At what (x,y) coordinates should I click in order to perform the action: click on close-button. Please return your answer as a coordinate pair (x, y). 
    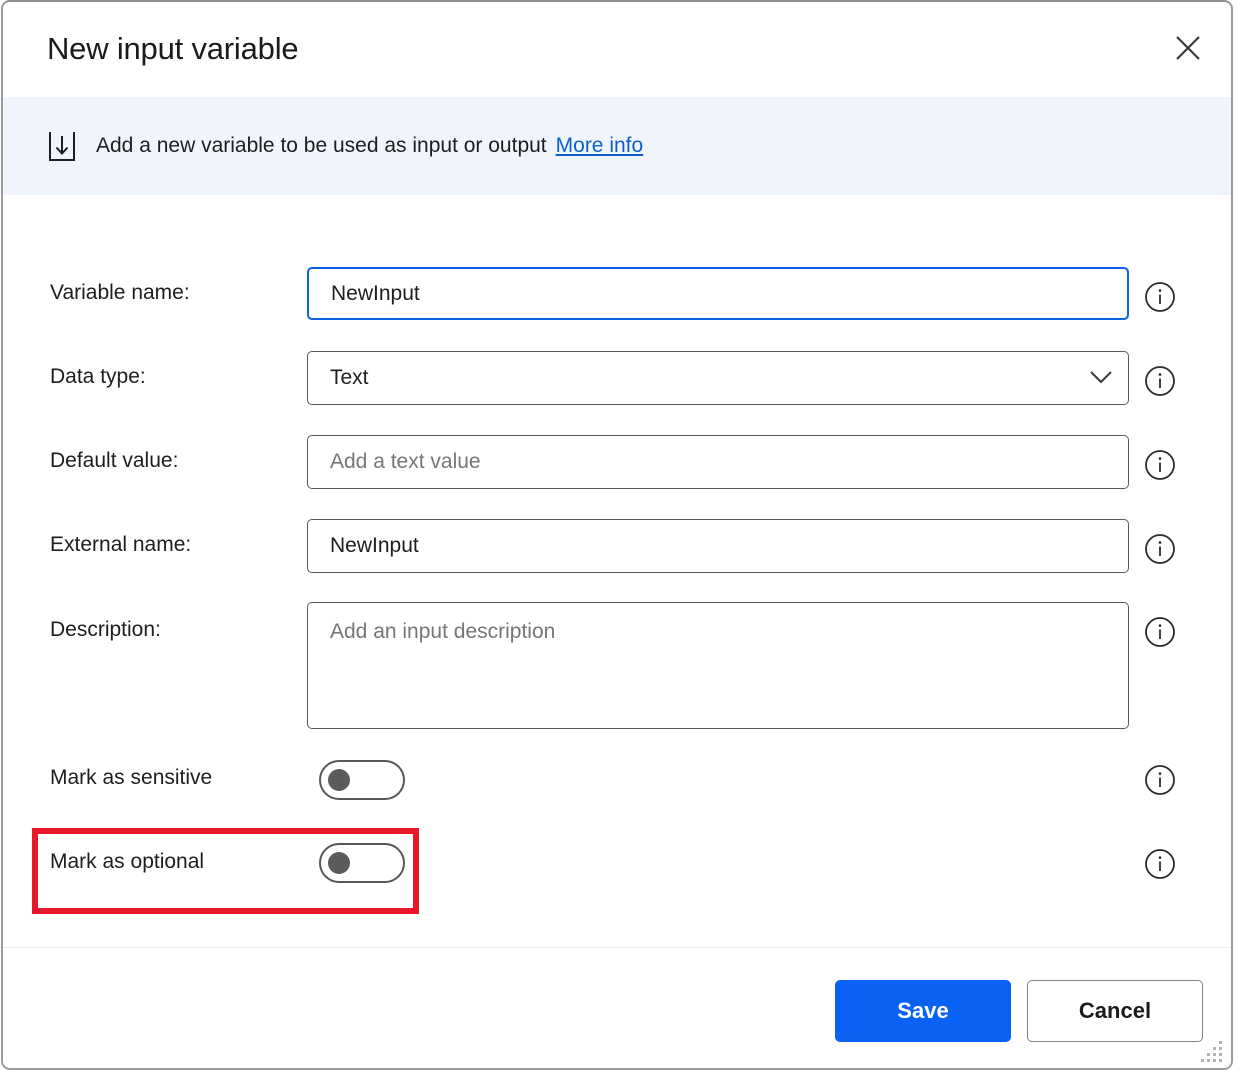
    Looking at the image, I should click on (1188, 48).